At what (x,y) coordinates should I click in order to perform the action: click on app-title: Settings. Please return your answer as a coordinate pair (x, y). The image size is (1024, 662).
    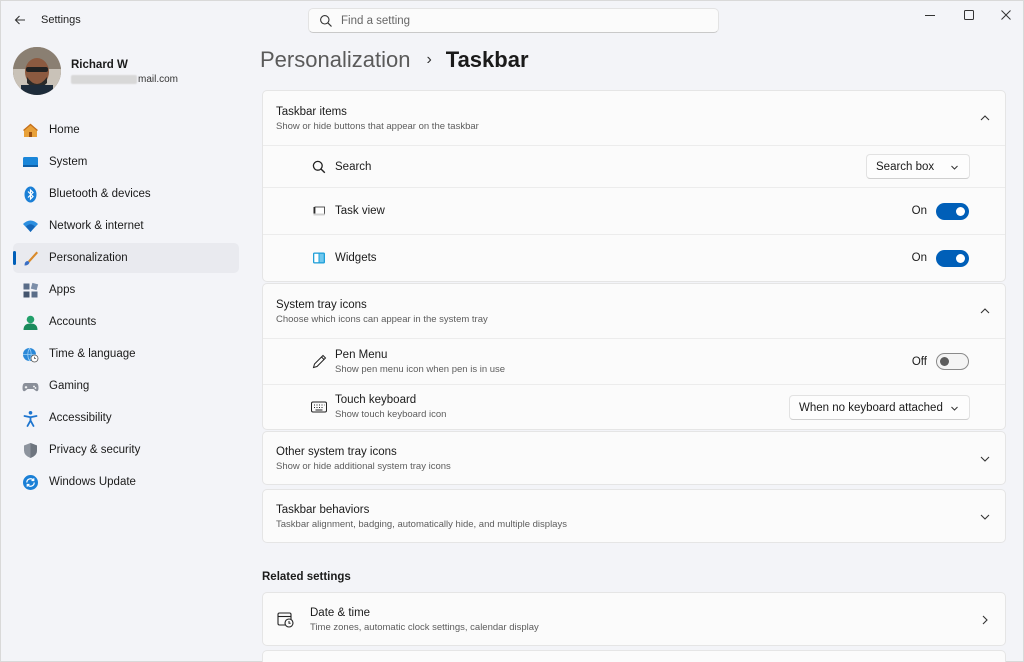
    Looking at the image, I should click on (61, 20).